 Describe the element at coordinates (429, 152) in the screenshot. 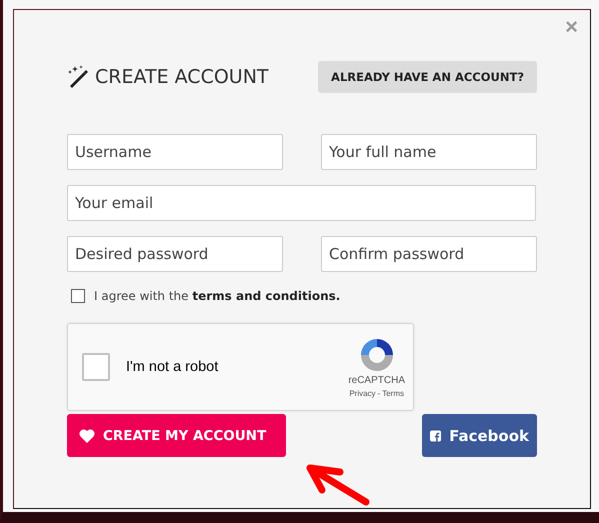

I see `input-field: Your full name` at that location.